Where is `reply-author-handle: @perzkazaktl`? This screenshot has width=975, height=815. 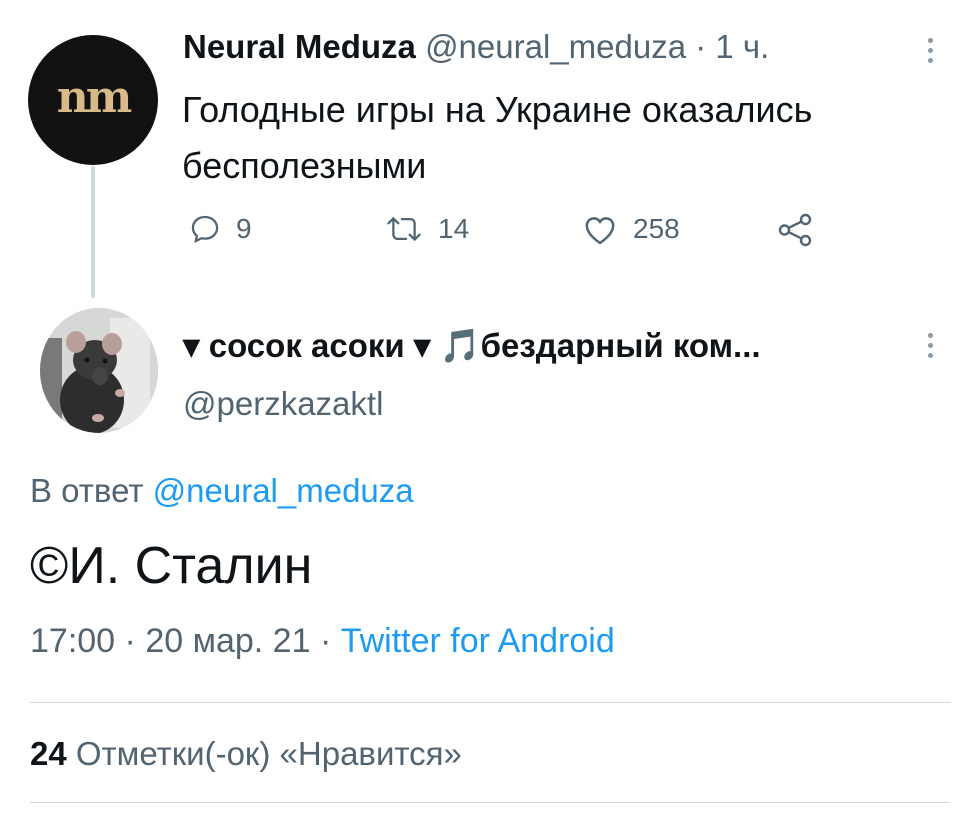
reply-author-handle: @perzkazaktl is located at coordinates (283, 404).